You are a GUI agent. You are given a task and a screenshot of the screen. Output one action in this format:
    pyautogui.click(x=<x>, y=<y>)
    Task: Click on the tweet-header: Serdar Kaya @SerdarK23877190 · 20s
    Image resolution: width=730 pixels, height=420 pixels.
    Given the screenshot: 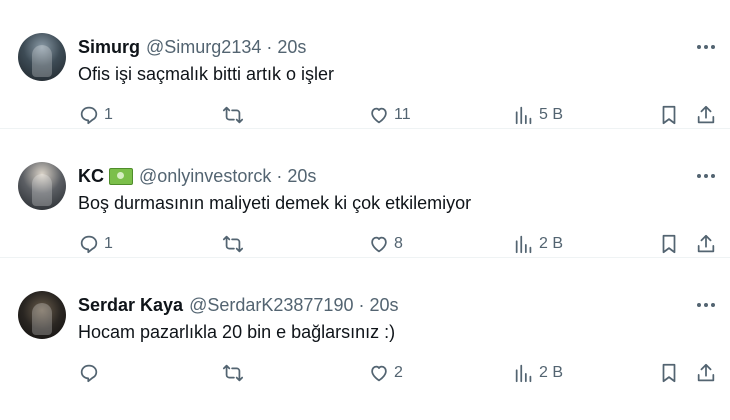 What is the action you would take?
    pyautogui.click(x=238, y=305)
    